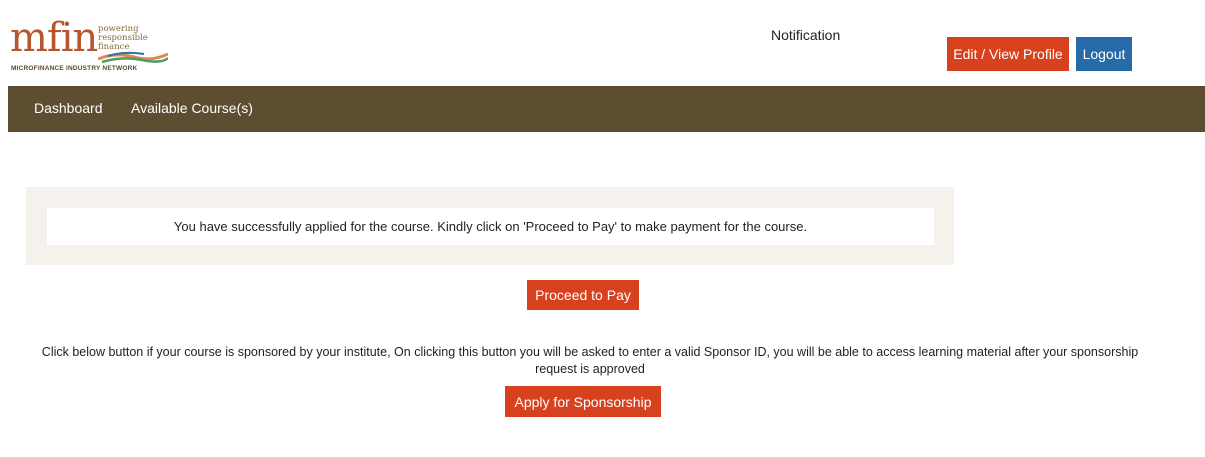 This screenshot has width=1205, height=457. What do you see at coordinates (123, 38) in the screenshot?
I see `logo-tagline: powering responsible finance` at bounding box center [123, 38].